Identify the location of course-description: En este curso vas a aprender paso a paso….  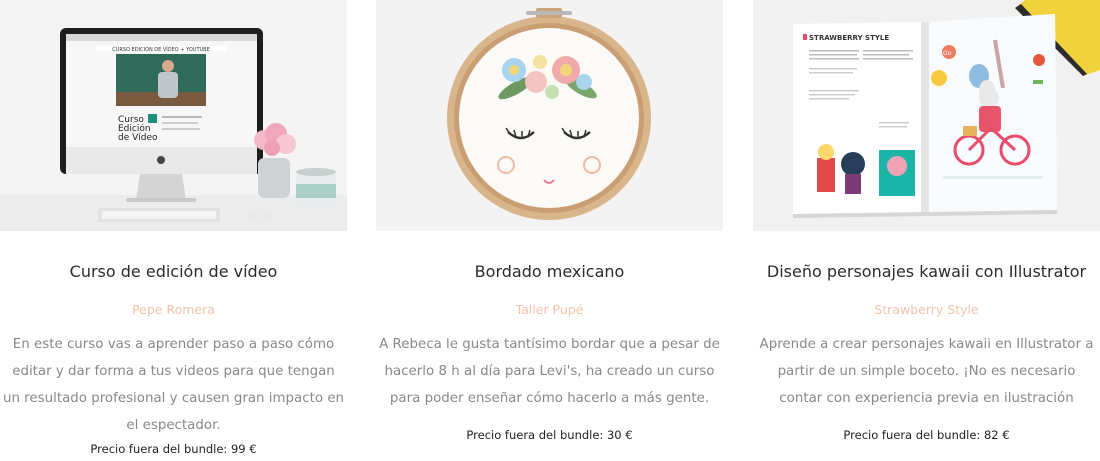
(173, 385).